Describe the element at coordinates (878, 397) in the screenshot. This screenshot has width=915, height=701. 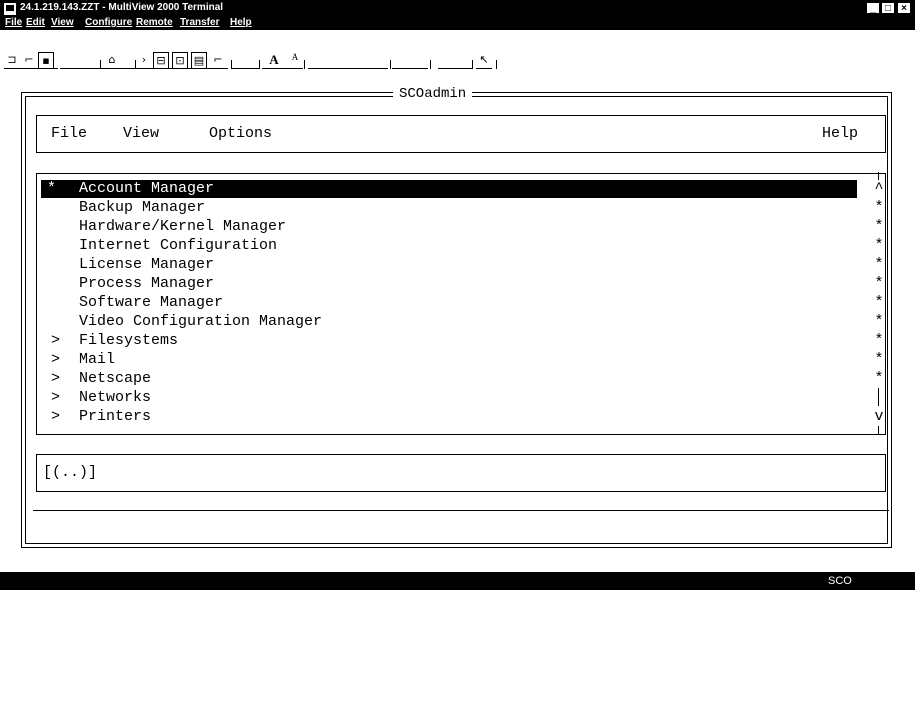
I see `scrollbar-thumb` at that location.